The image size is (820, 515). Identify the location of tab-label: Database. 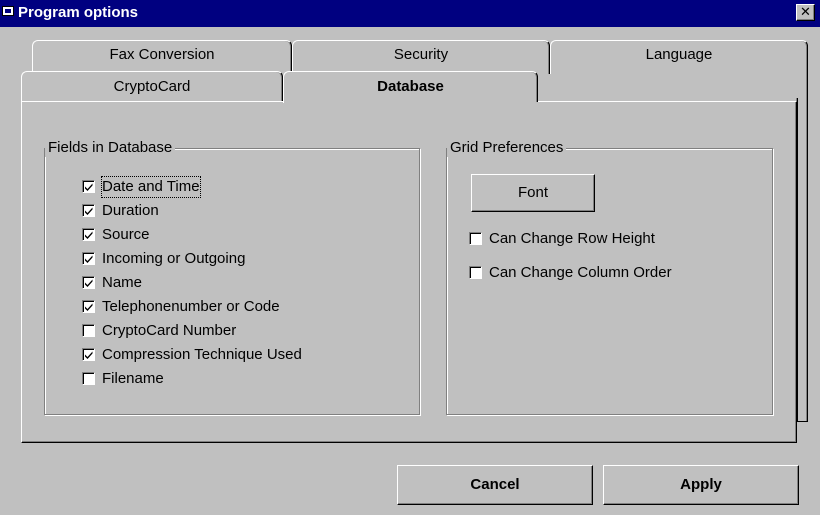
(410, 86).